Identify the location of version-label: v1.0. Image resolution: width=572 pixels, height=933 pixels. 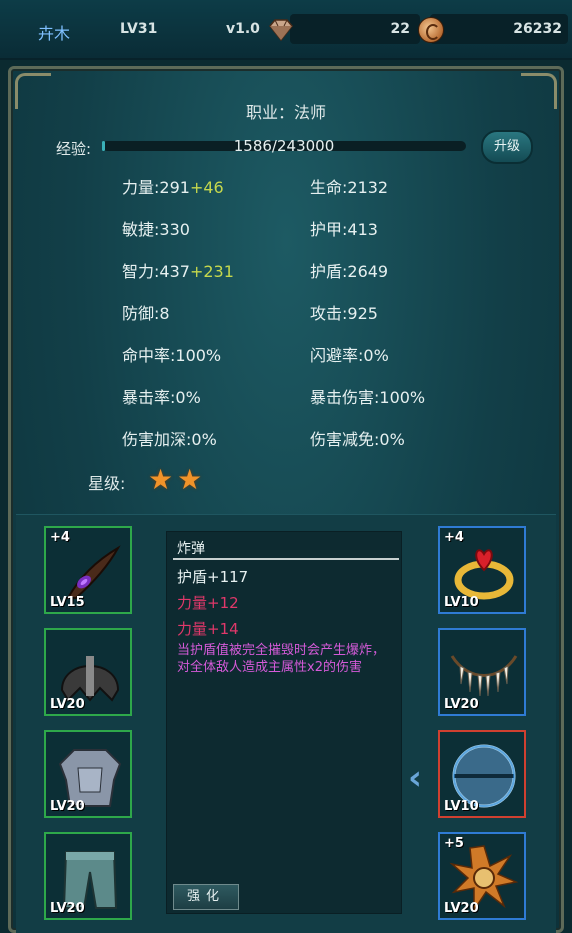
(243, 29).